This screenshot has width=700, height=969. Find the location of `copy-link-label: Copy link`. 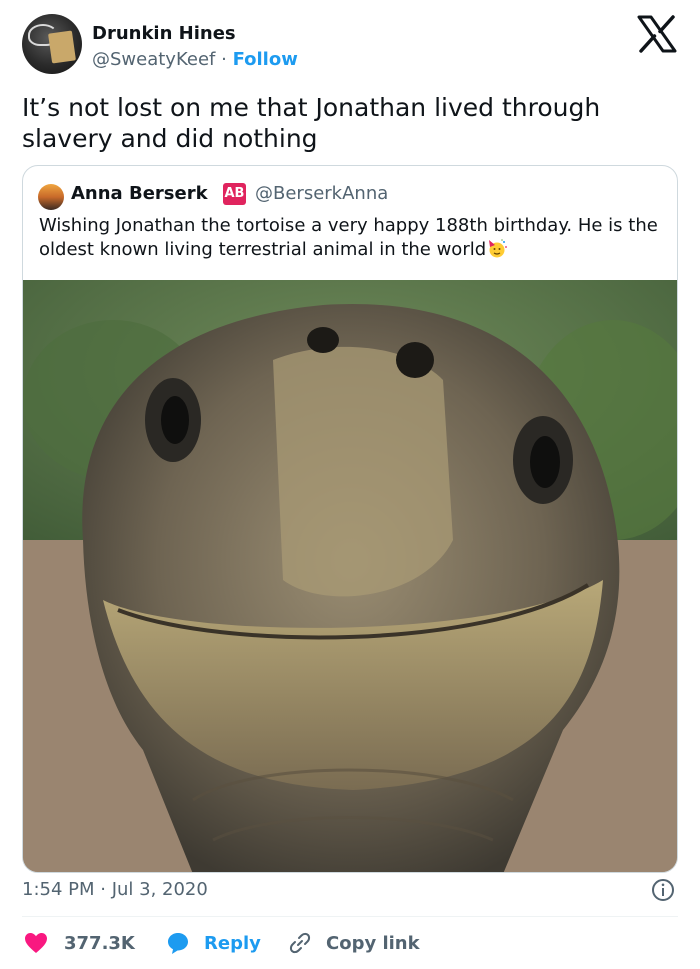

copy-link-label: Copy link is located at coordinates (373, 943).